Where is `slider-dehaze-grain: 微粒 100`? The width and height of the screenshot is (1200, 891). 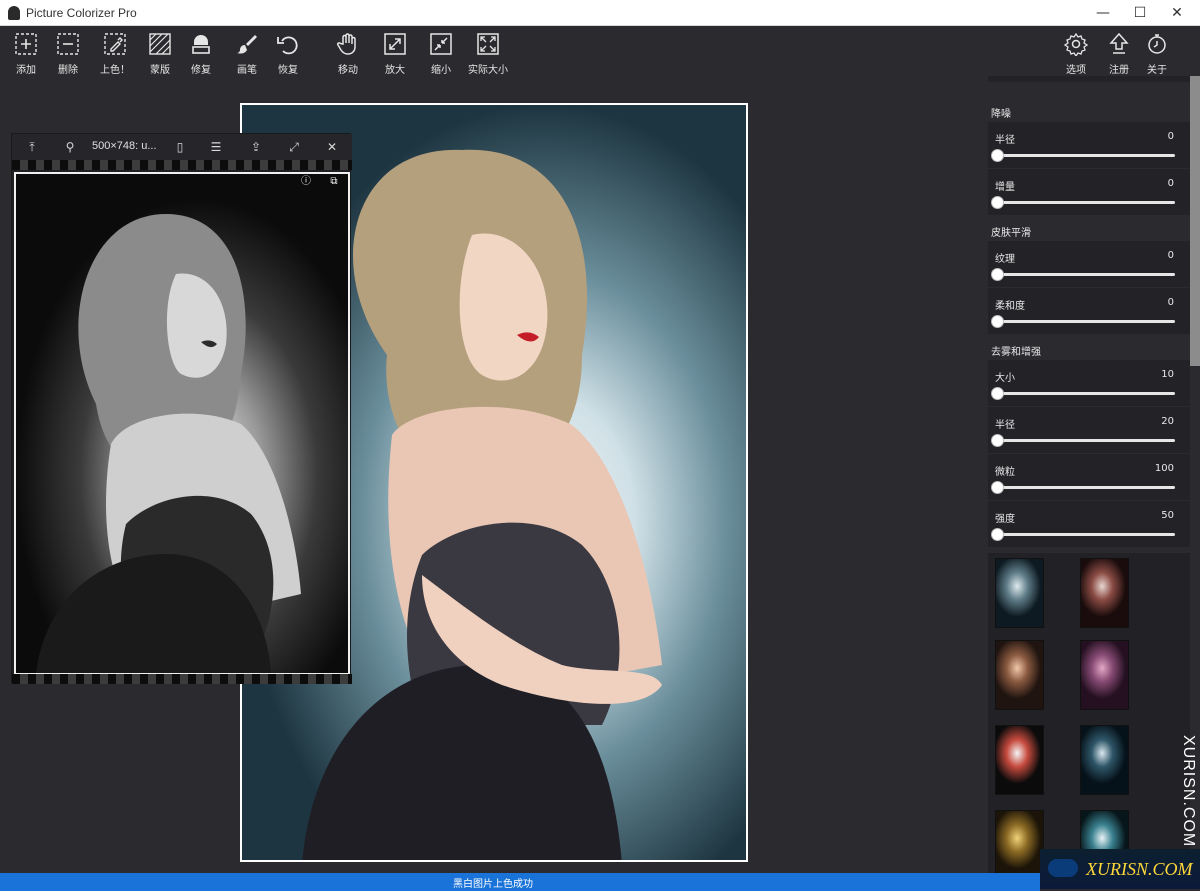
slider-dehaze-grain: 微粒 100 is located at coordinates (1089, 477).